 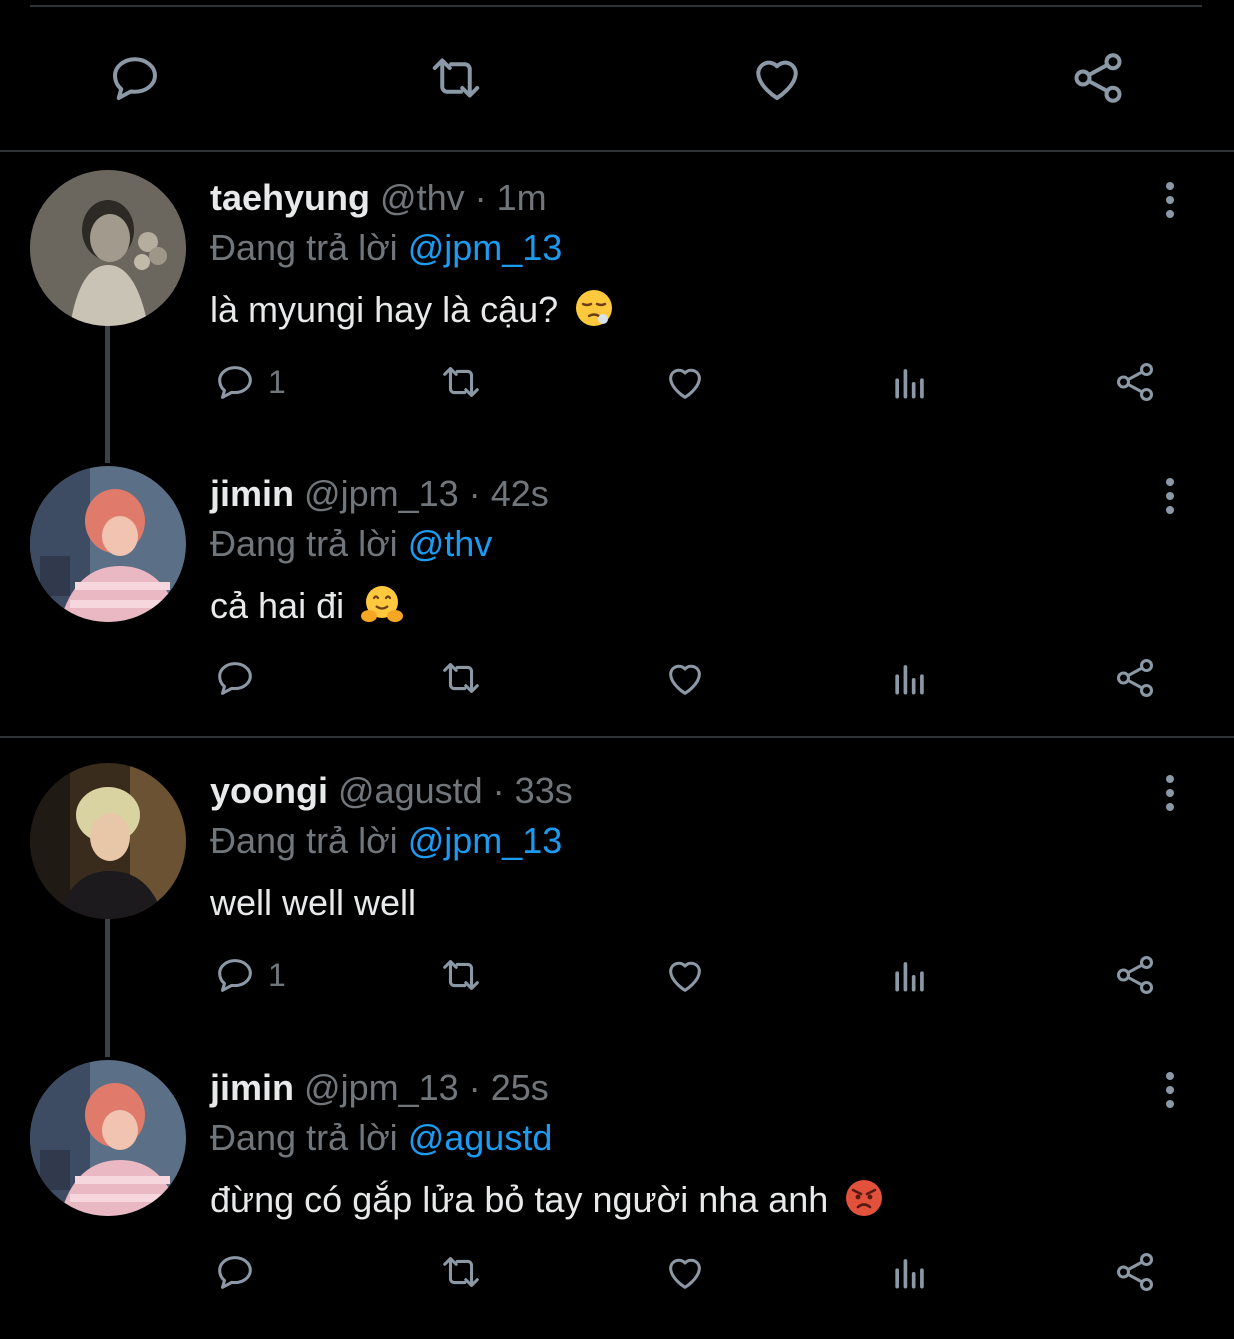 I want to click on tweet-text: đừng có gắp lửa bỏ tay người nha anh, so click(x=547, y=1200).